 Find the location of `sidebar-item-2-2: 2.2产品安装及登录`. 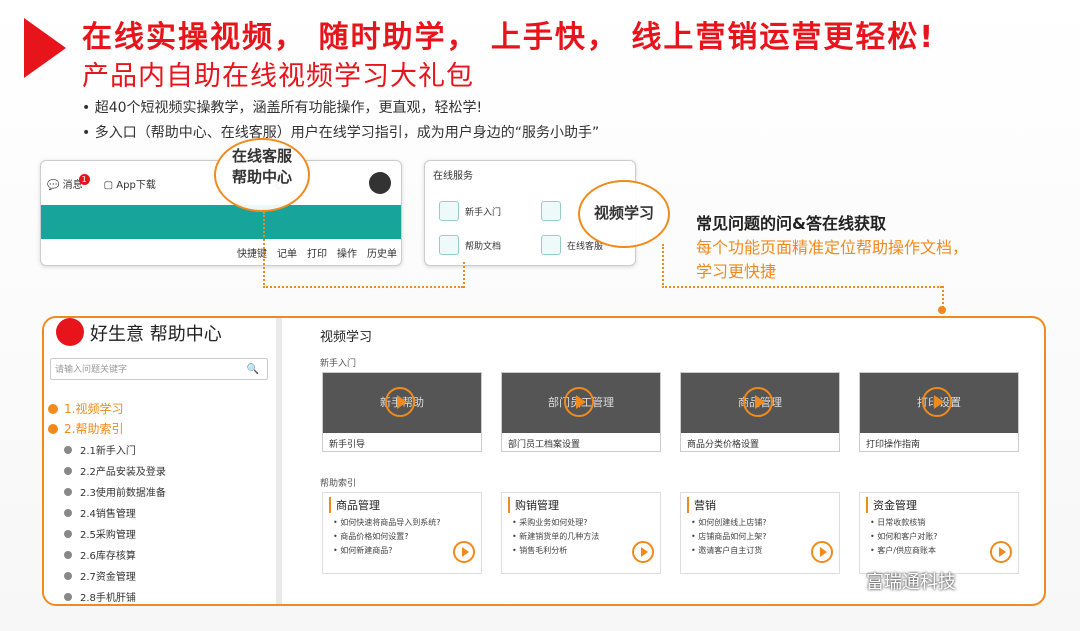

sidebar-item-2-2: 2.2产品安装及登录 is located at coordinates (115, 470).